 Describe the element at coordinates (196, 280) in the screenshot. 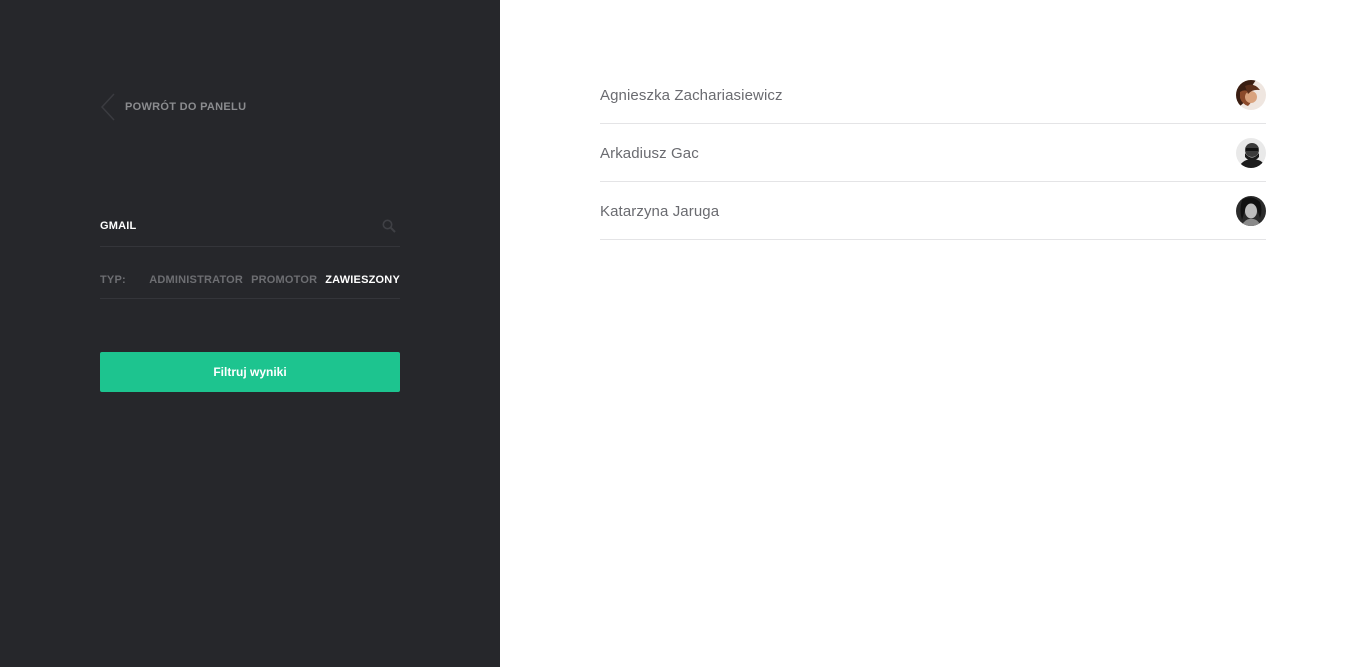

I see `type-option-administrator: ADMINISTRATOR` at that location.